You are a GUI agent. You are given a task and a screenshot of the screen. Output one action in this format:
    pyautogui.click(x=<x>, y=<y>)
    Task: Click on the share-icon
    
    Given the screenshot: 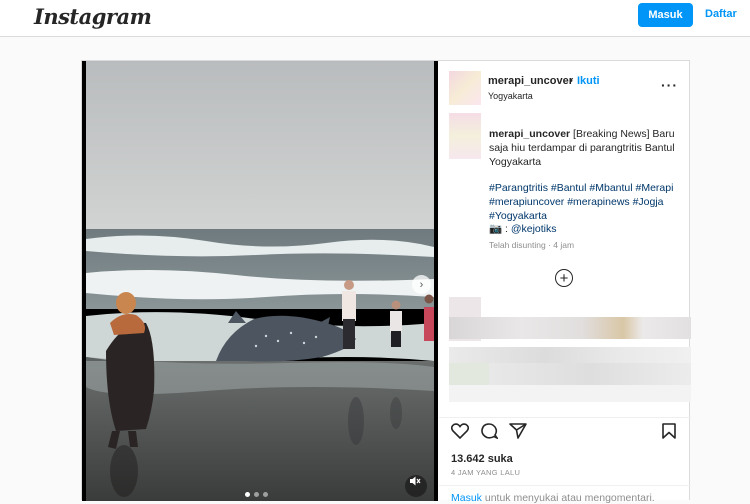 What is the action you would take?
    pyautogui.click(x=518, y=431)
    